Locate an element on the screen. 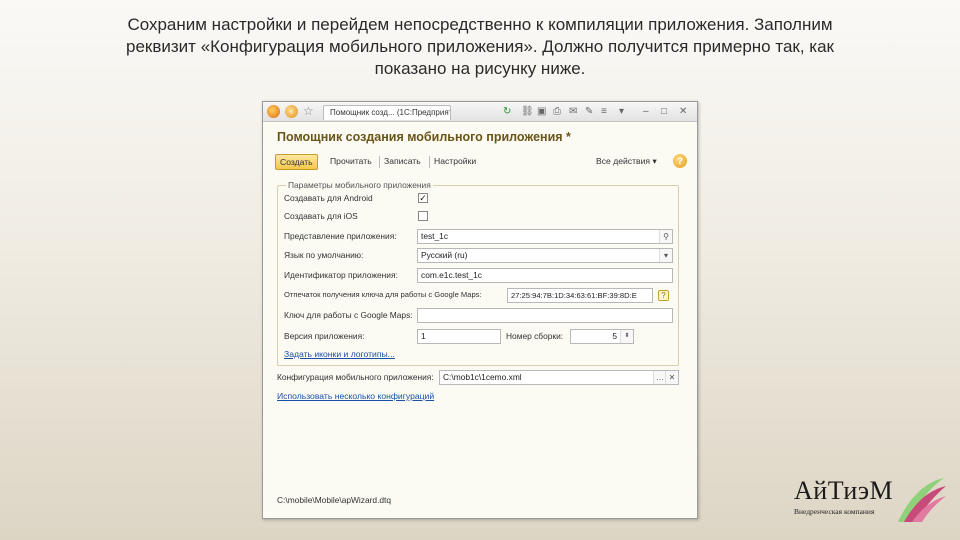 This screenshot has height=540, width=960. maps-key-field is located at coordinates (545, 315).